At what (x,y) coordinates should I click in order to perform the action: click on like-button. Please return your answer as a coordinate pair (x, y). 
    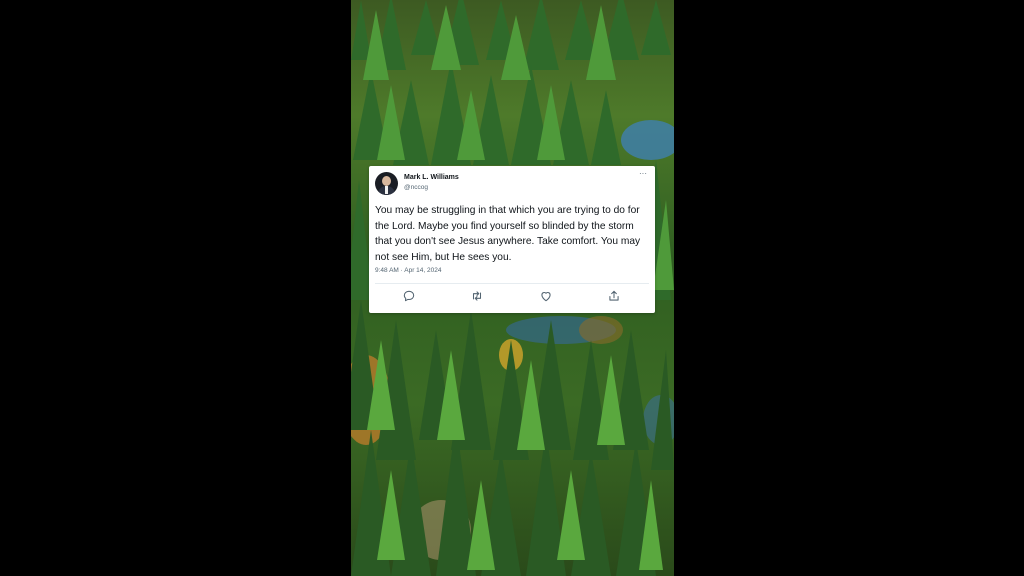
    Looking at the image, I should click on (546, 296).